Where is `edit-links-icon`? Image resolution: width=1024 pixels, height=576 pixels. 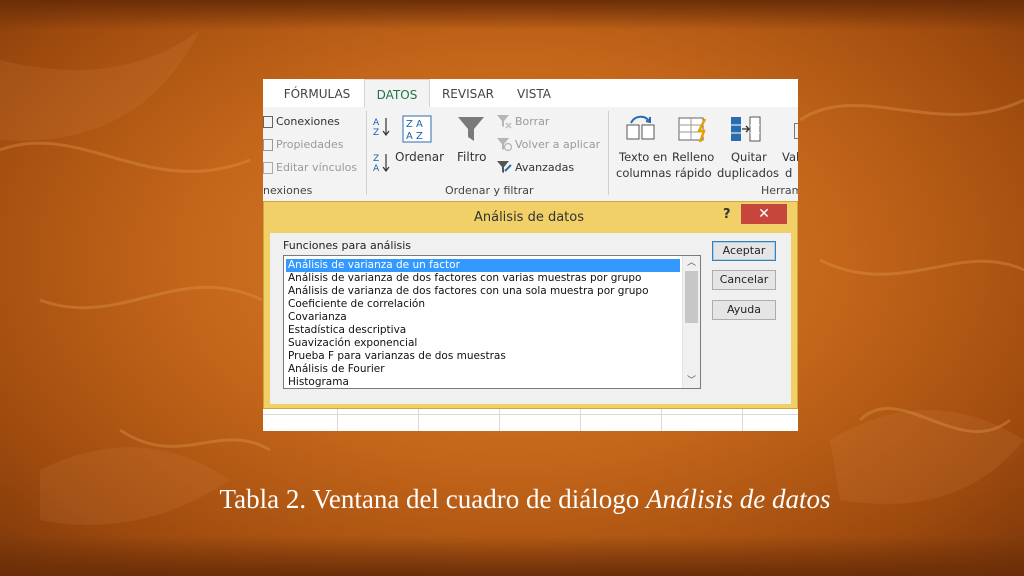 edit-links-icon is located at coordinates (268, 168).